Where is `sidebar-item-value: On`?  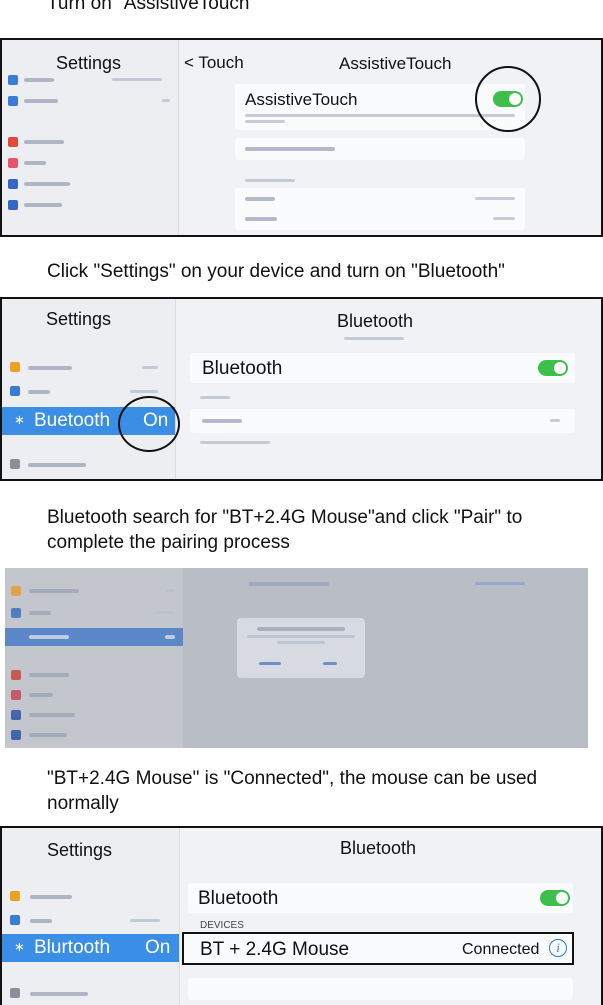 sidebar-item-value: On is located at coordinates (158, 947).